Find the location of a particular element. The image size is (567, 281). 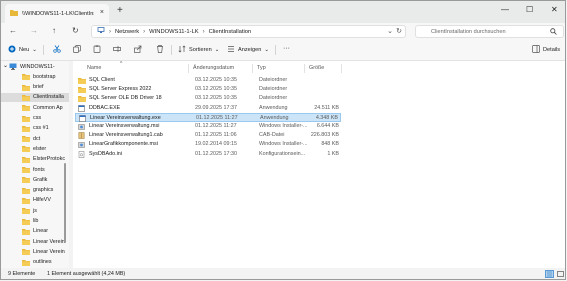

tab-title: \\WINDOWS11-1-LK\ClientInst is located at coordinates (58, 13).